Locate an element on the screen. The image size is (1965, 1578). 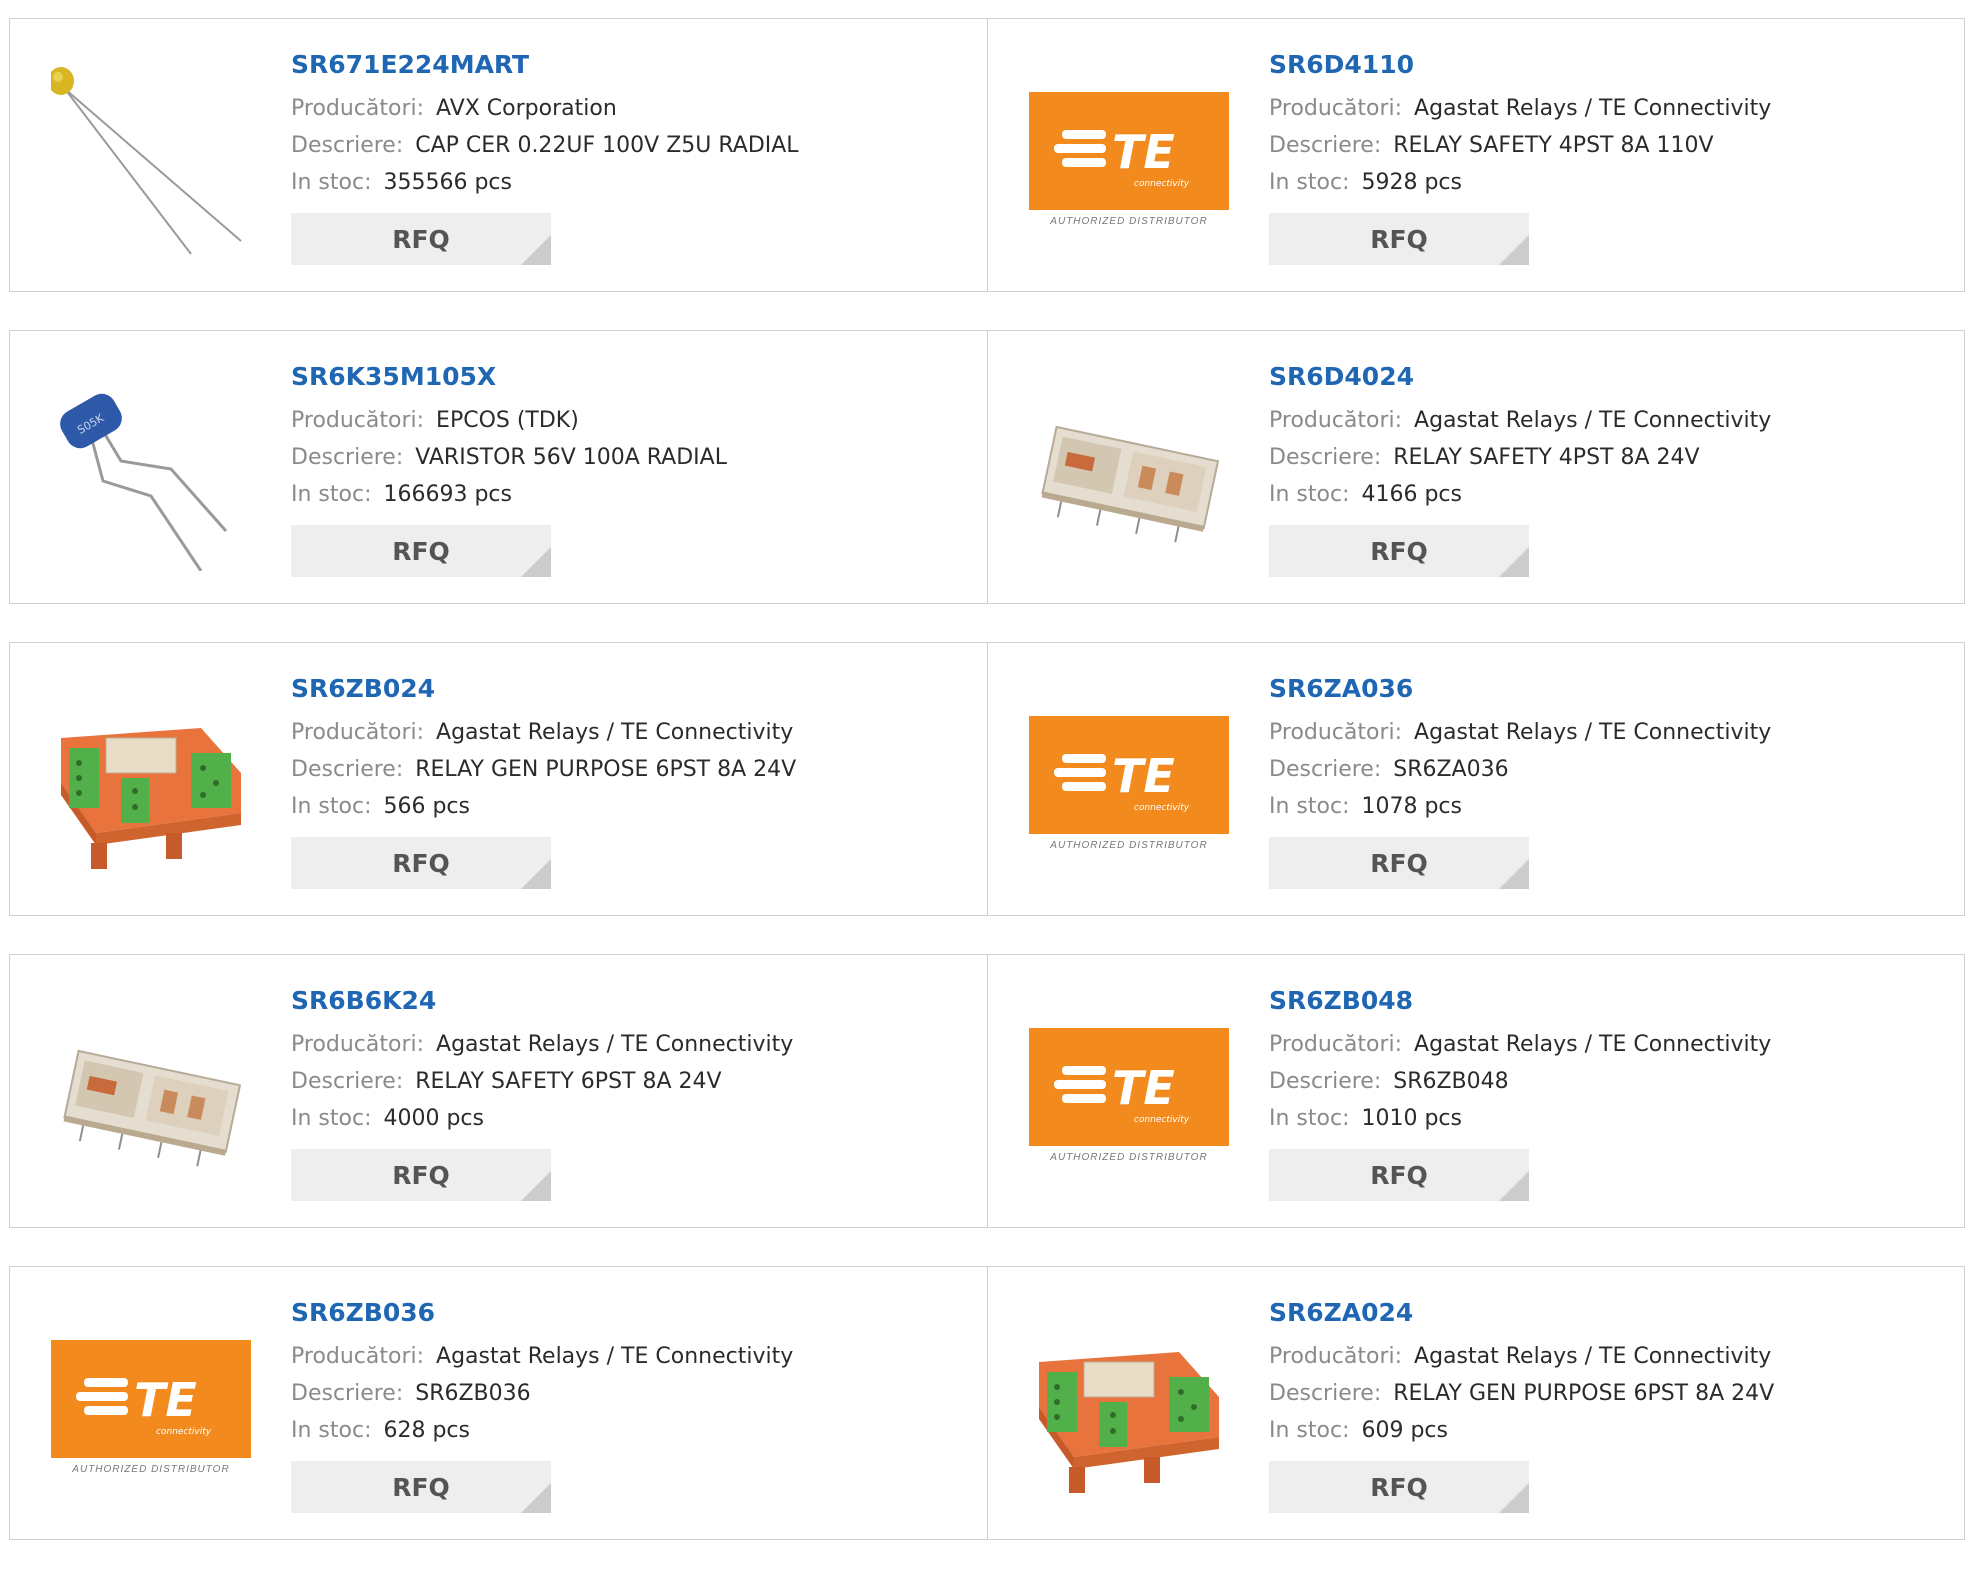
te-connectivity-logo: TE connectivity AUTHORIZED DISTRIBUTOR is located at coordinates (1129, 783).